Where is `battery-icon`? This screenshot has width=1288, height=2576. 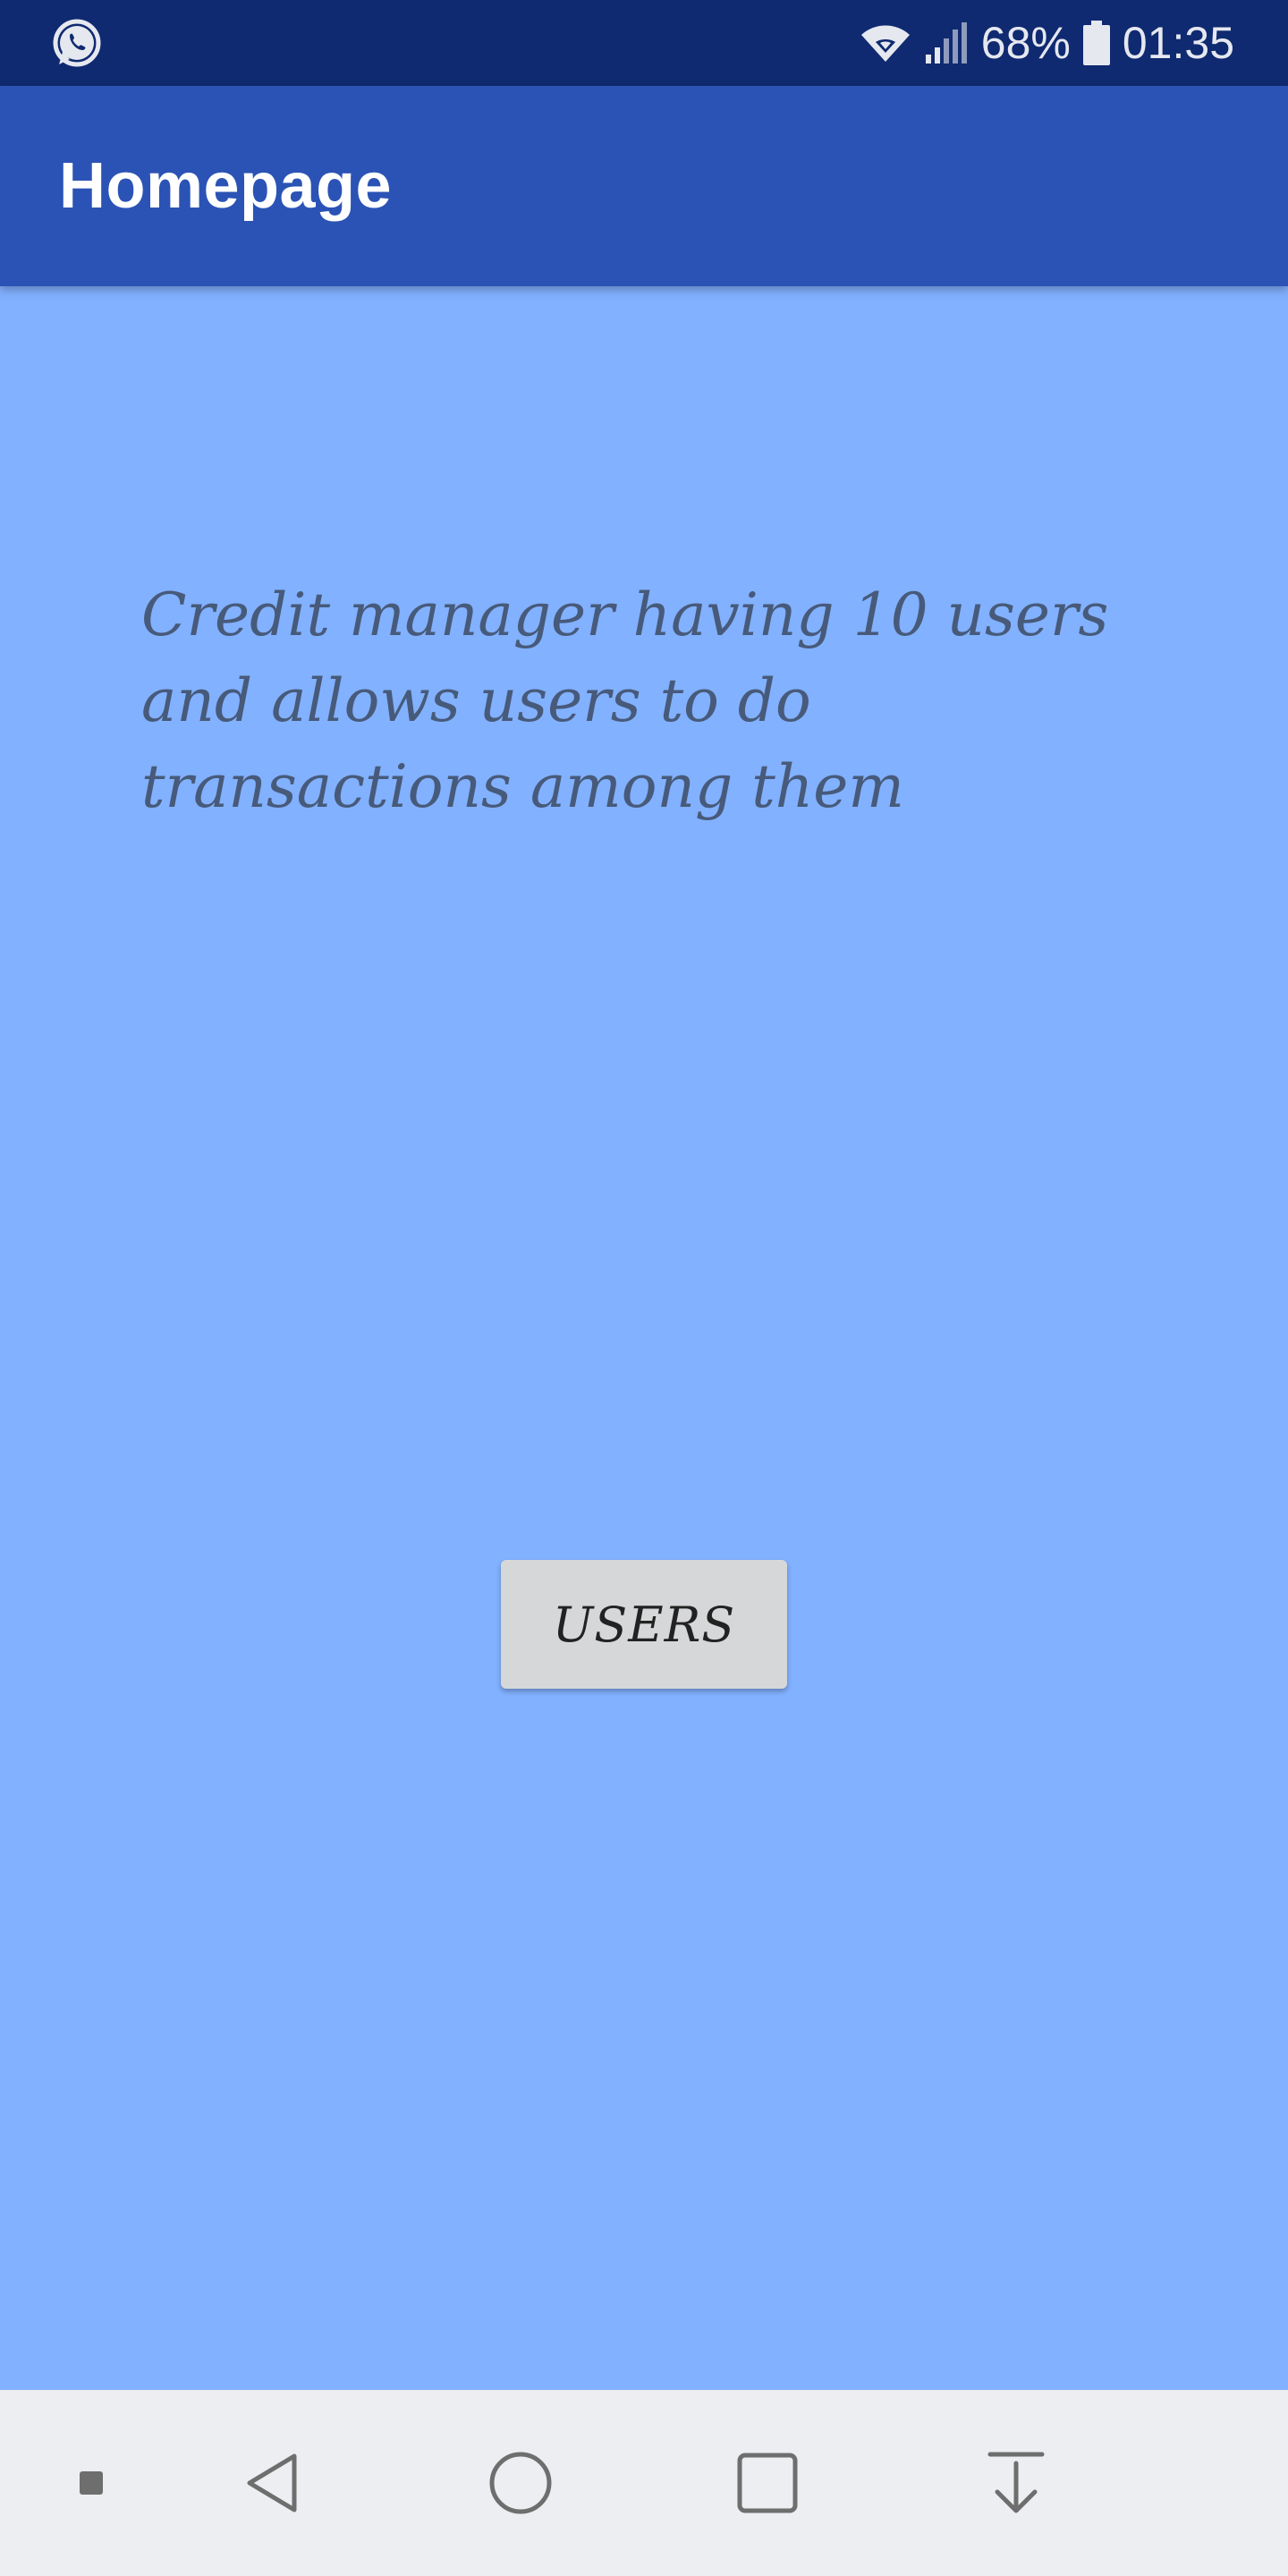
battery-icon is located at coordinates (1096, 43).